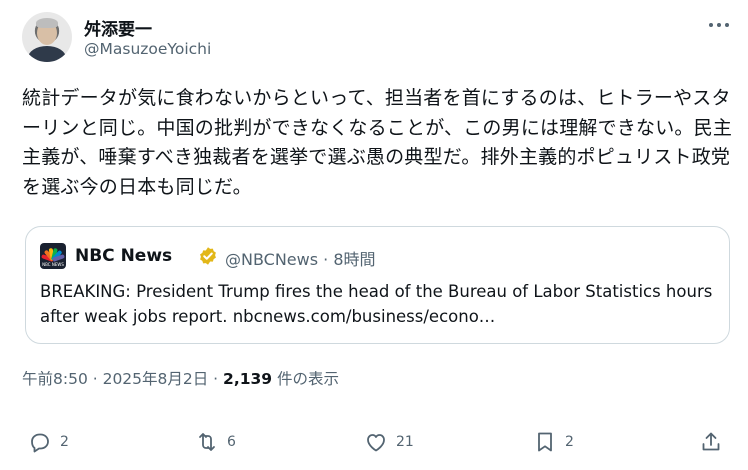  I want to click on heart-icon, so click(376, 443).